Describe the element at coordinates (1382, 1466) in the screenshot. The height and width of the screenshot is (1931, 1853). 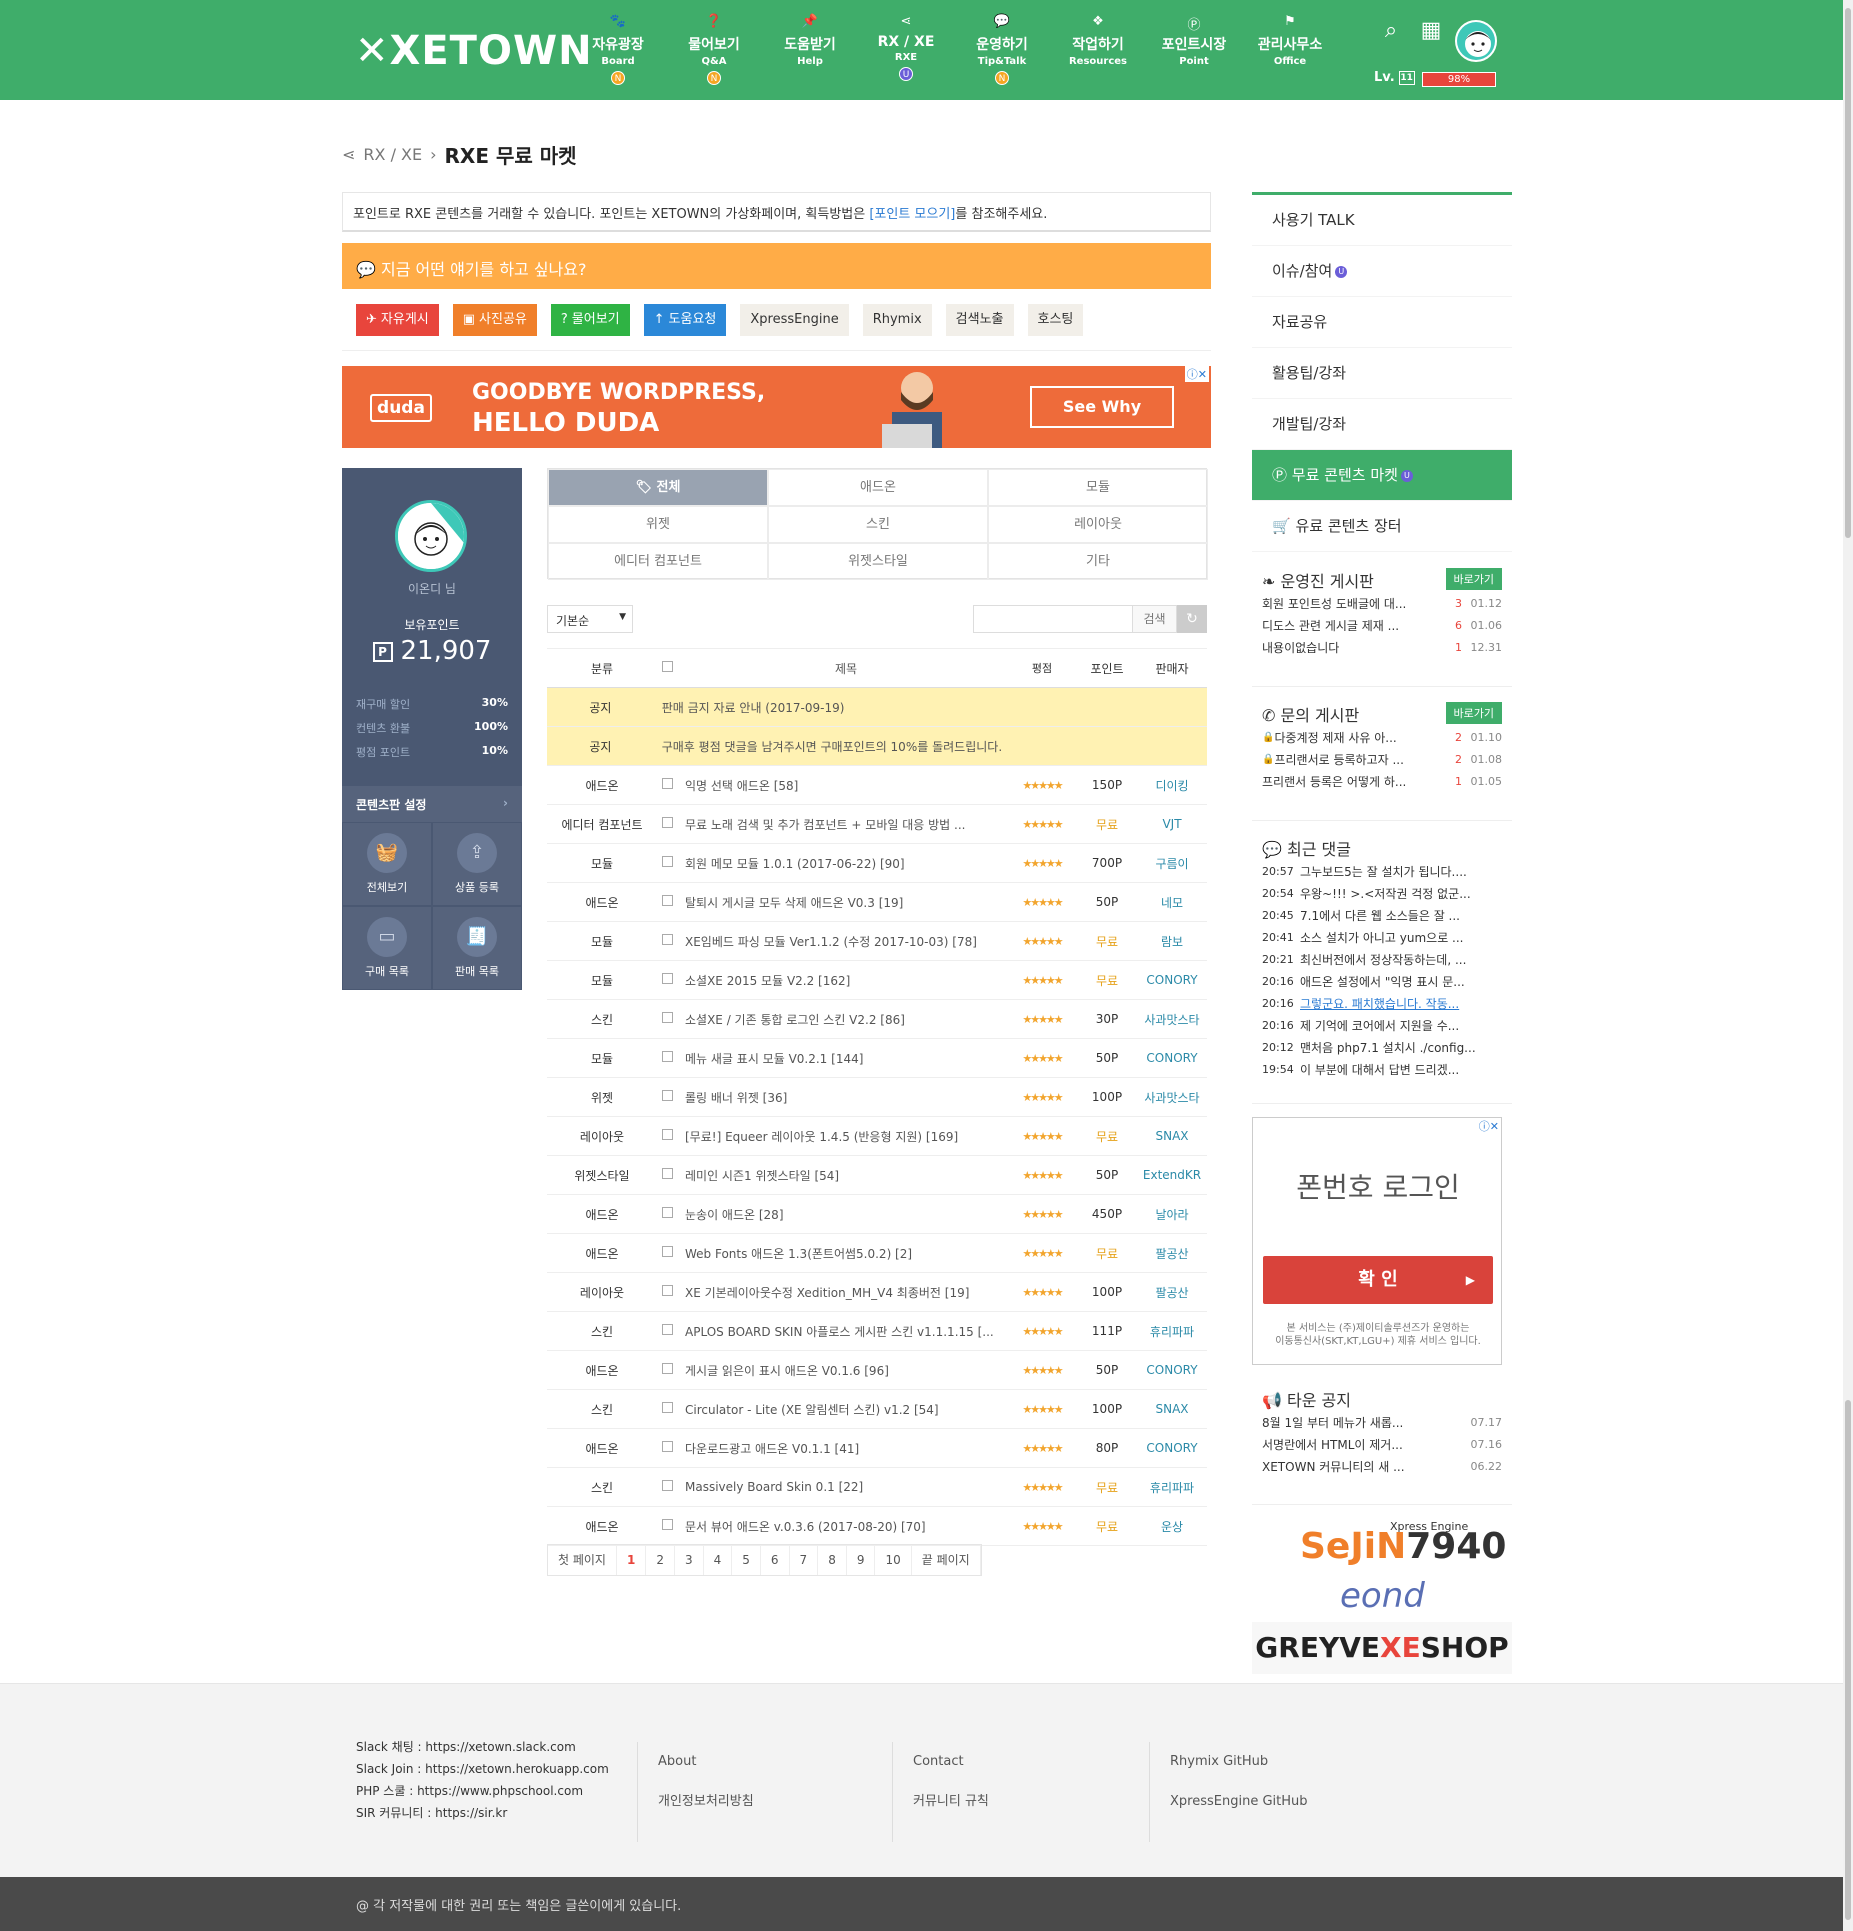
I see `list-item: XETOWN 커뮤니티의 새 ... 06.22` at that location.